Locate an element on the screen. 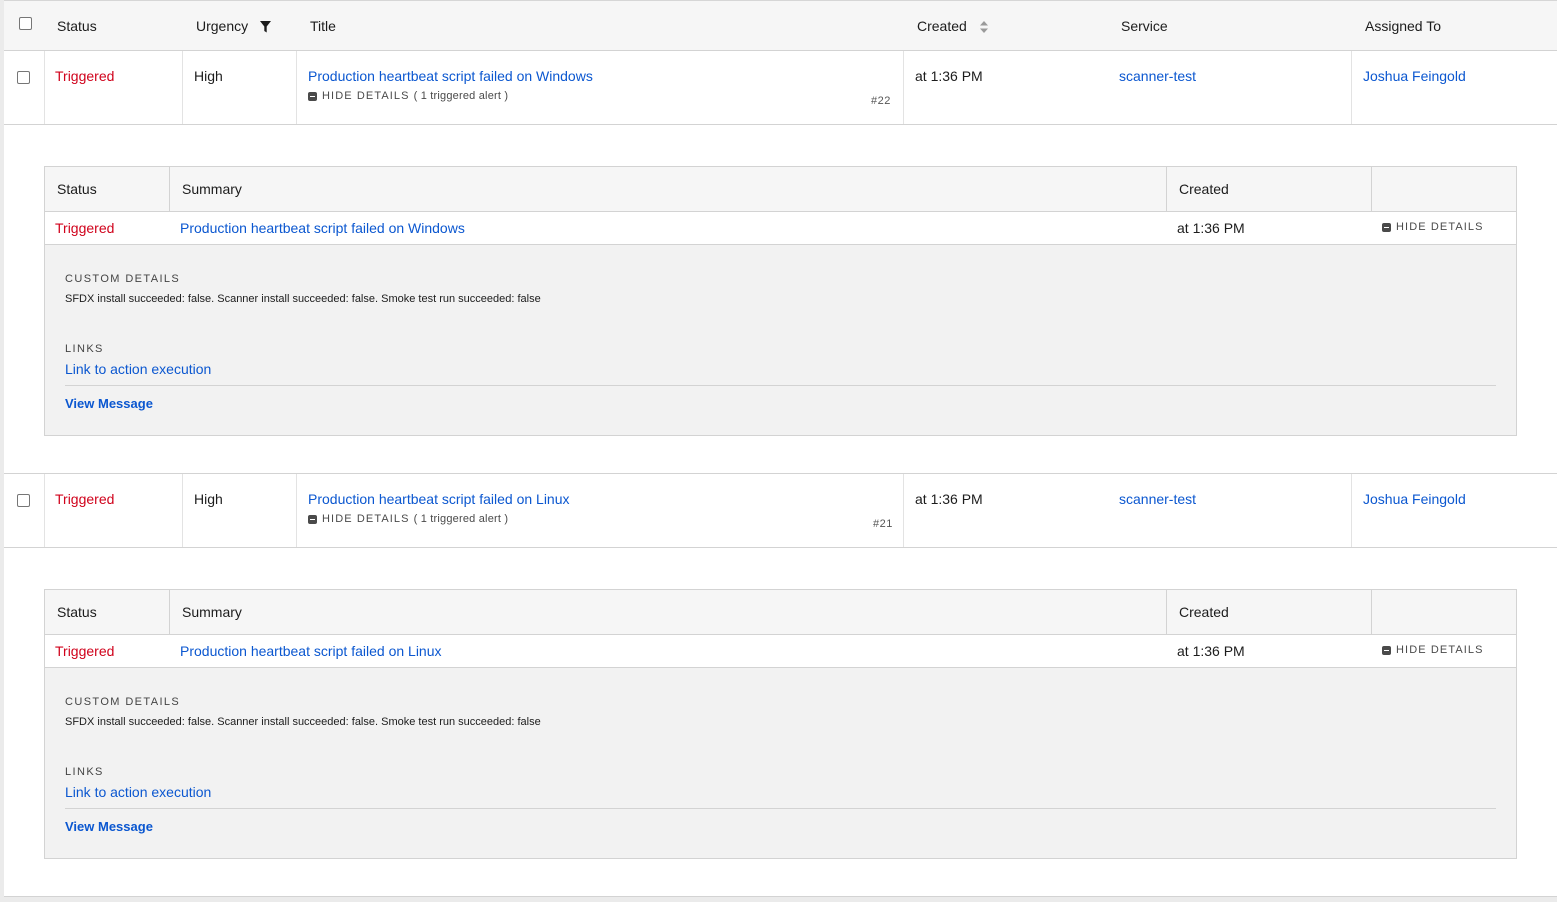 The image size is (1557, 902). column-header-urgency: Urgency is located at coordinates (222, 26).